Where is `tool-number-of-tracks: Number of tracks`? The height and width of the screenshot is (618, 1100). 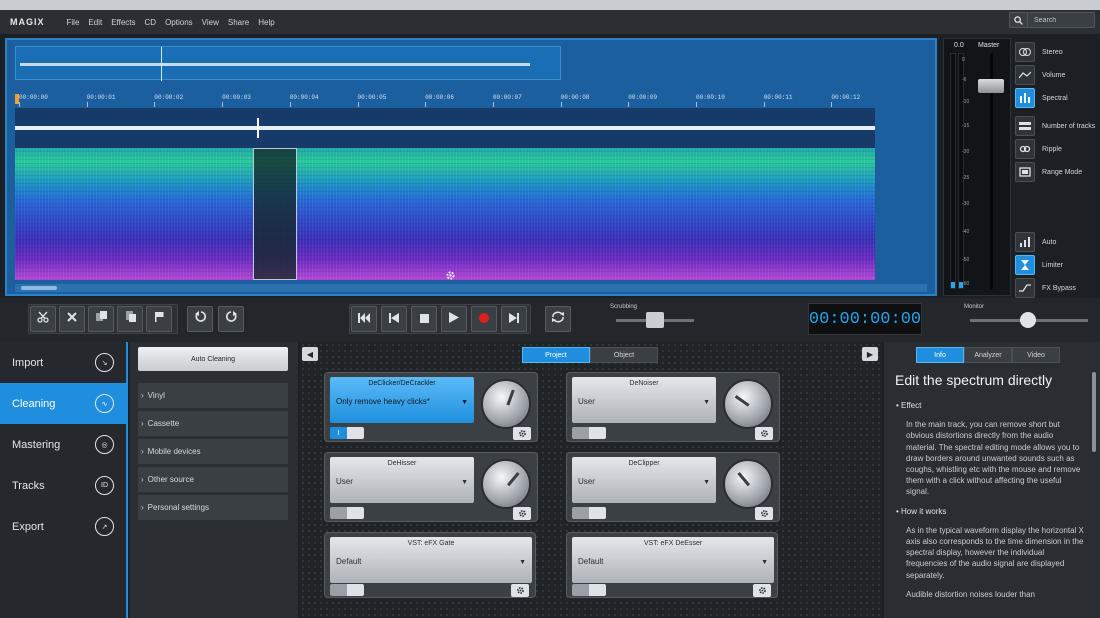 tool-number-of-tracks: Number of tracks is located at coordinates (1055, 126).